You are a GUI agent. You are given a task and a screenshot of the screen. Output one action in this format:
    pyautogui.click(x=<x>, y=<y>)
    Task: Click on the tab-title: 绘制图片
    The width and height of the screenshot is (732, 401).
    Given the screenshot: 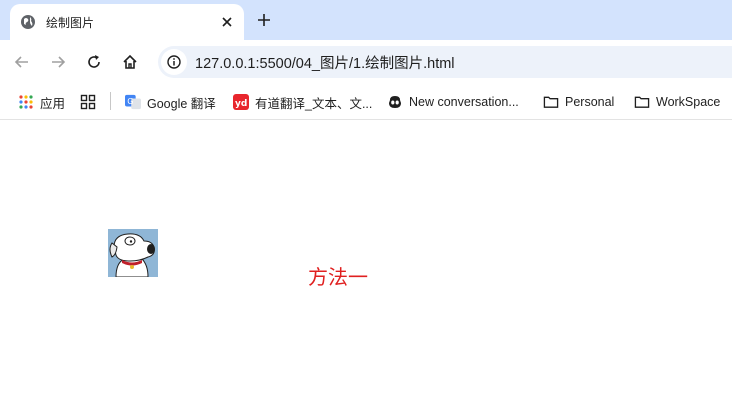 What is the action you would take?
    pyautogui.click(x=70, y=22)
    